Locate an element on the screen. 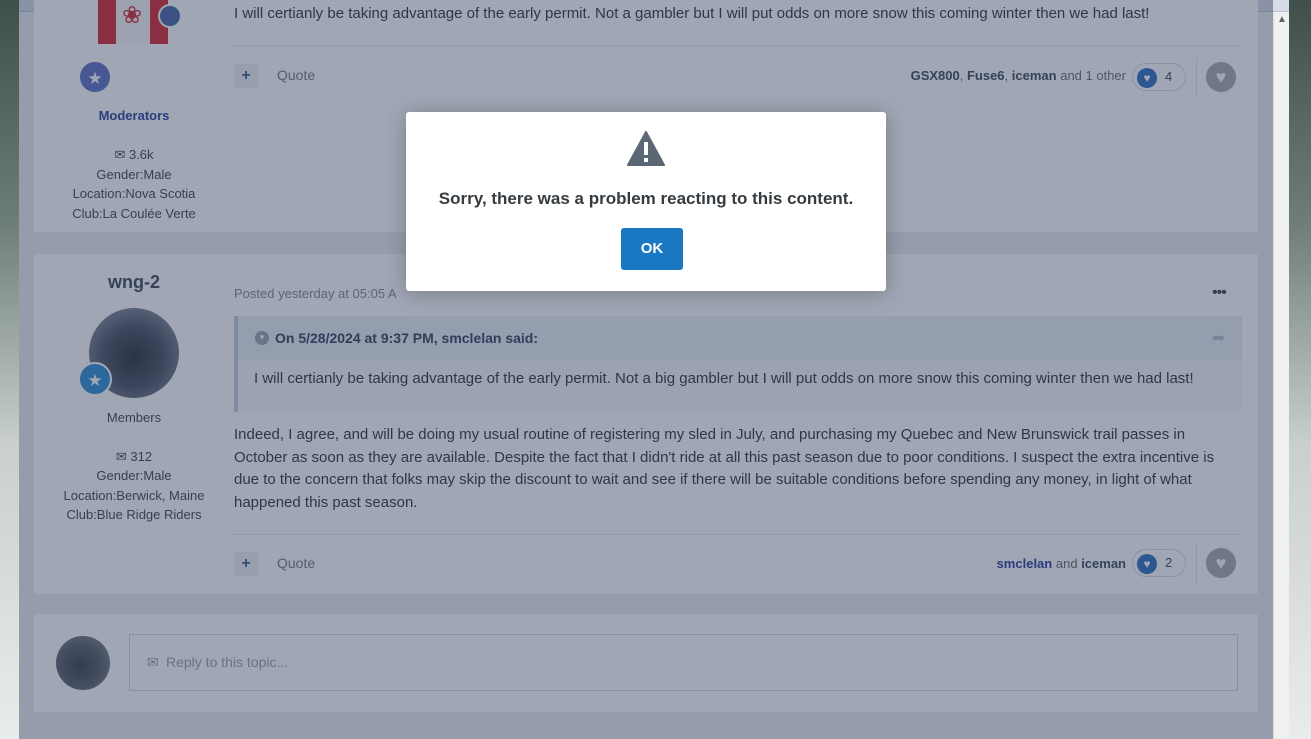 The width and height of the screenshot is (1311, 739). vertical-scrollbar: ▲ is located at coordinates (1281, 375).